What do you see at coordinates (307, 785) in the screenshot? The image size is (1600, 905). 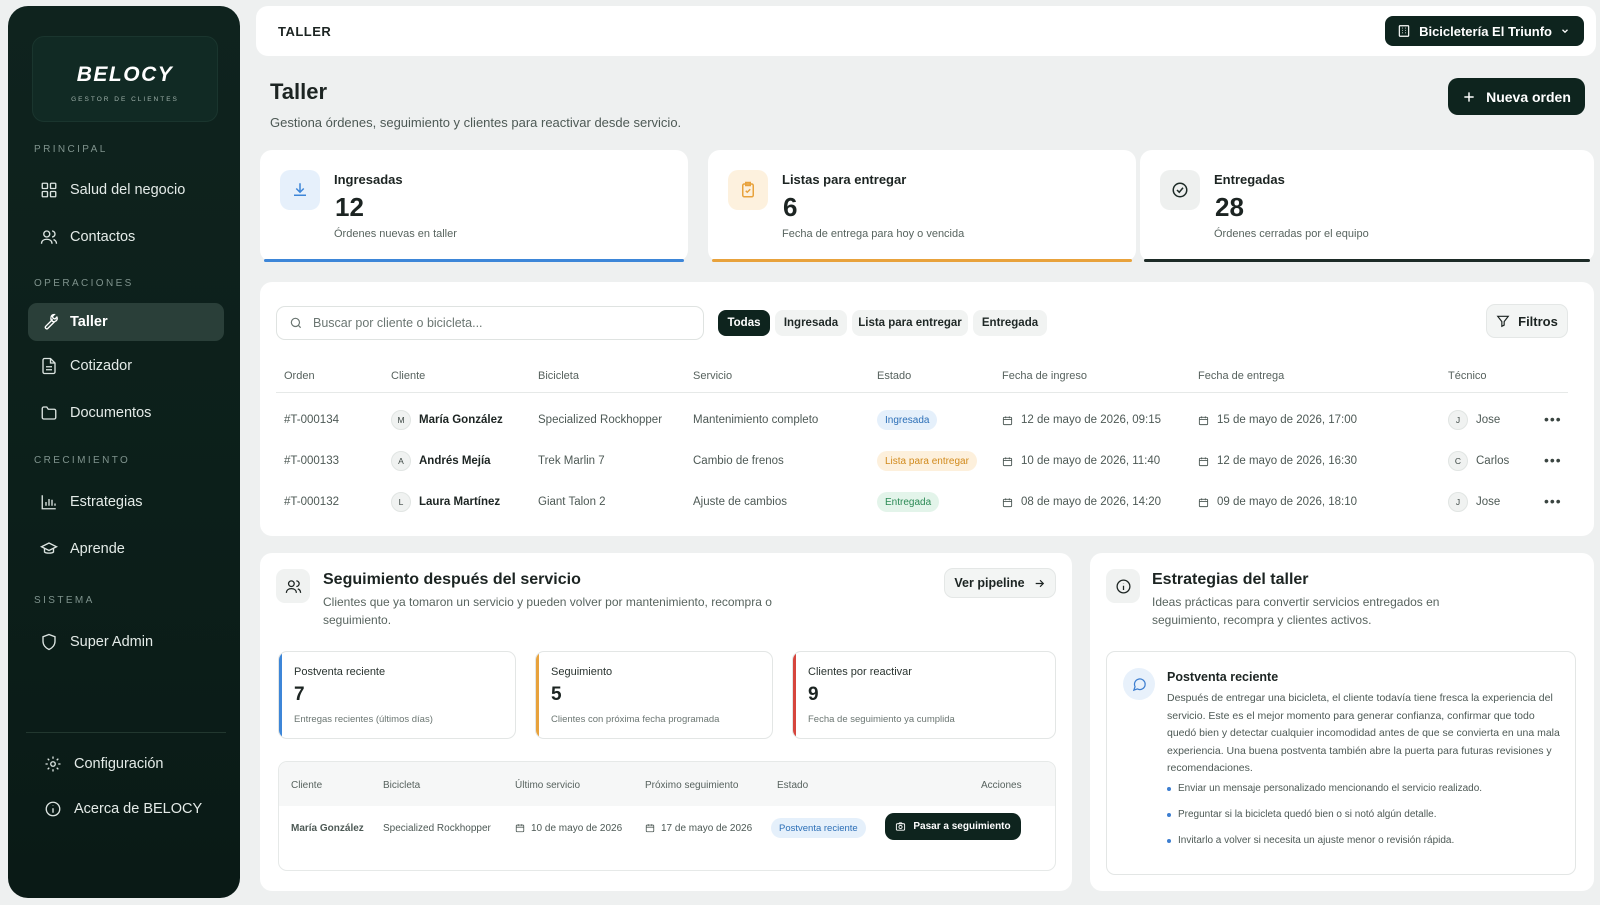 I see `column-header: Cliente` at bounding box center [307, 785].